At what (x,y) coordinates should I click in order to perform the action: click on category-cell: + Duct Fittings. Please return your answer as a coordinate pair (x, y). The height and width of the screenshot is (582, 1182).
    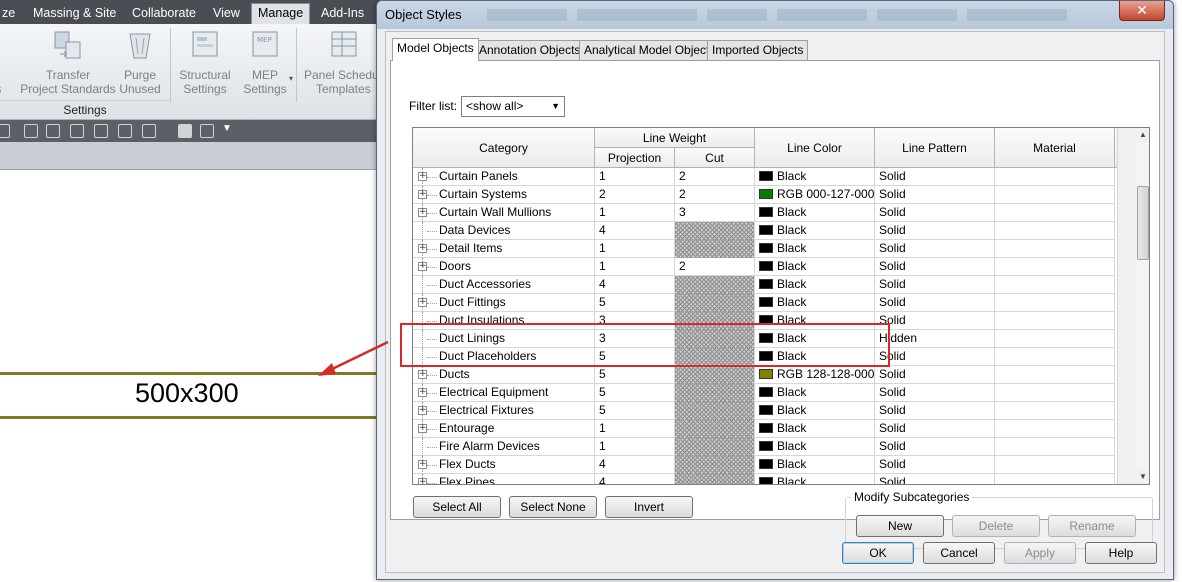
    Looking at the image, I should click on (504, 303).